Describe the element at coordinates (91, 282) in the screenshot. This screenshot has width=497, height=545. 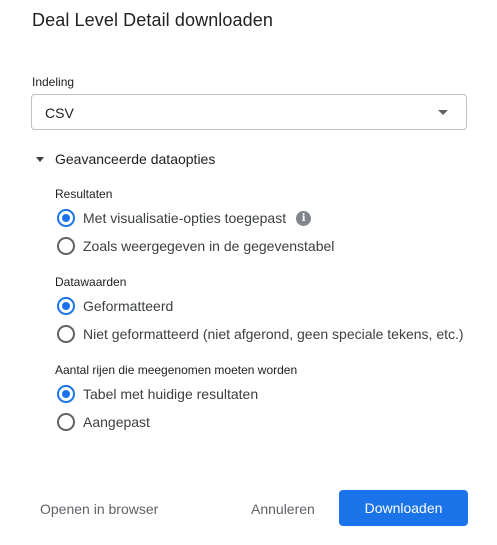
I see `data-values-group-label: Datawaarden` at that location.